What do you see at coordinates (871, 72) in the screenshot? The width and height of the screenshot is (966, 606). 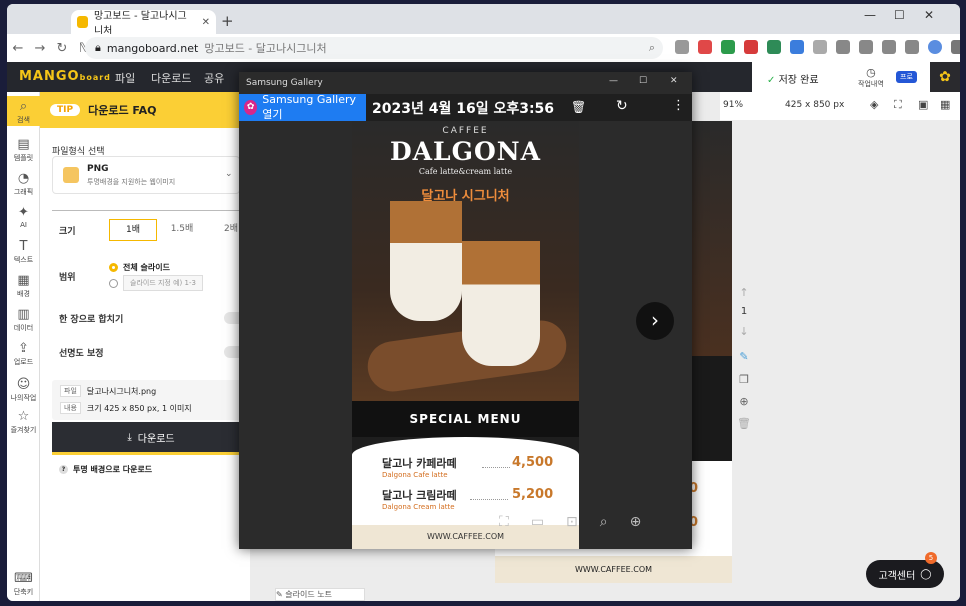 I see `clock-icon: ◷` at bounding box center [871, 72].